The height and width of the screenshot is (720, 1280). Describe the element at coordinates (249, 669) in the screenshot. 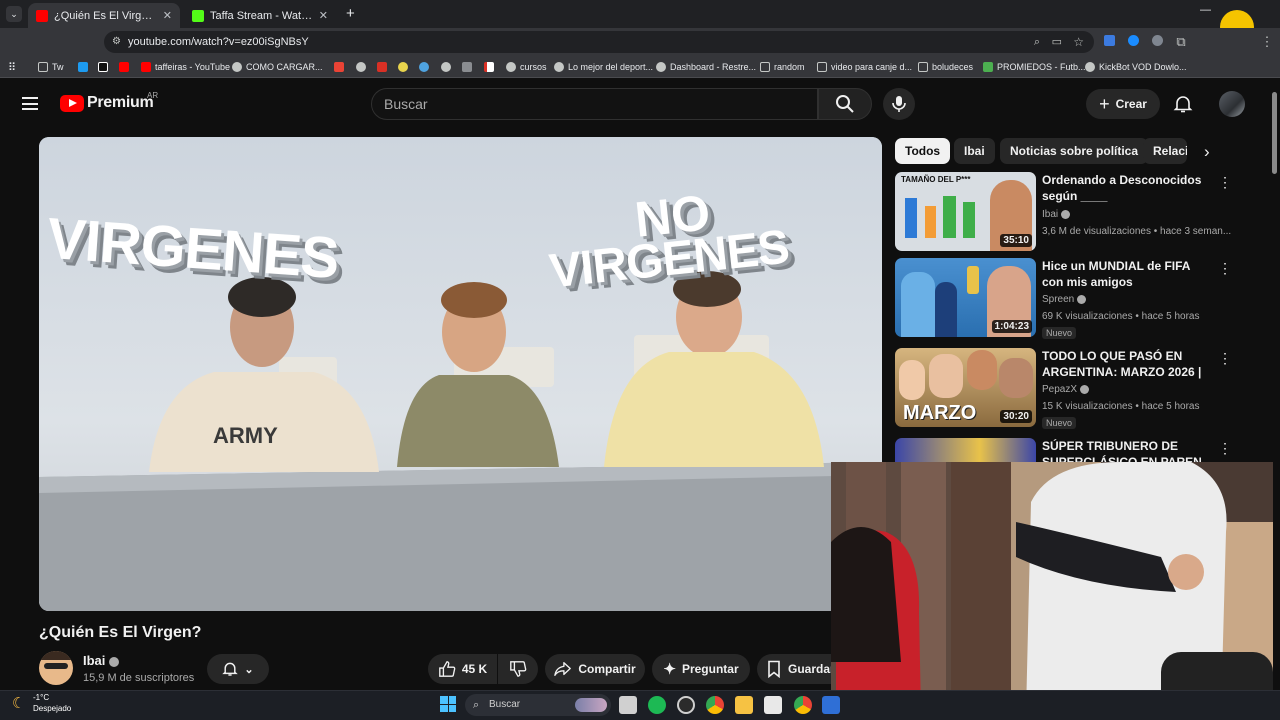

I see `chevron-down-icon: ⌄` at that location.